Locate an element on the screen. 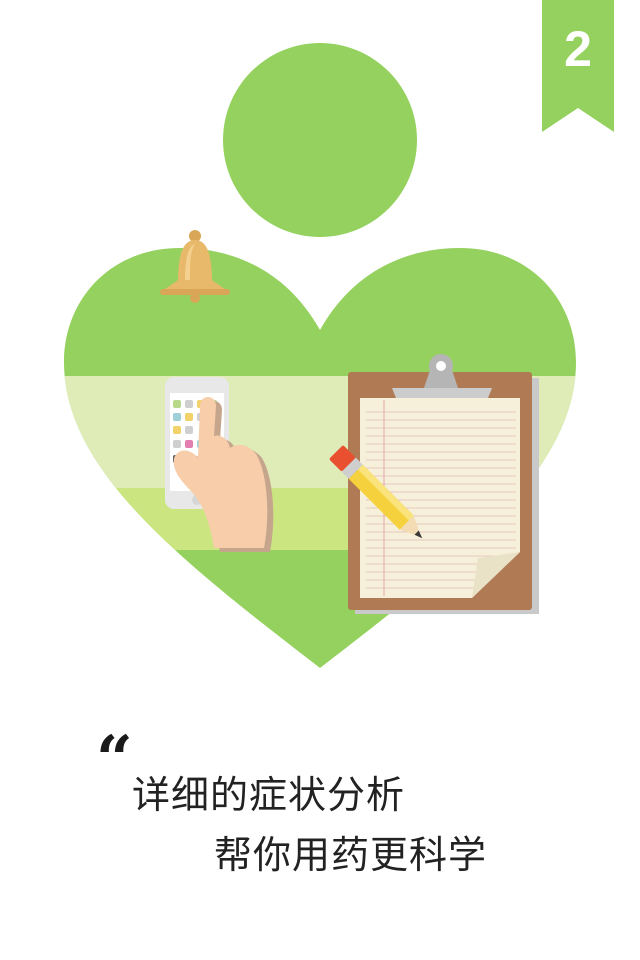 The height and width of the screenshot is (960, 640). caption-line-1: 详细的症状分析 is located at coordinates (269, 795).